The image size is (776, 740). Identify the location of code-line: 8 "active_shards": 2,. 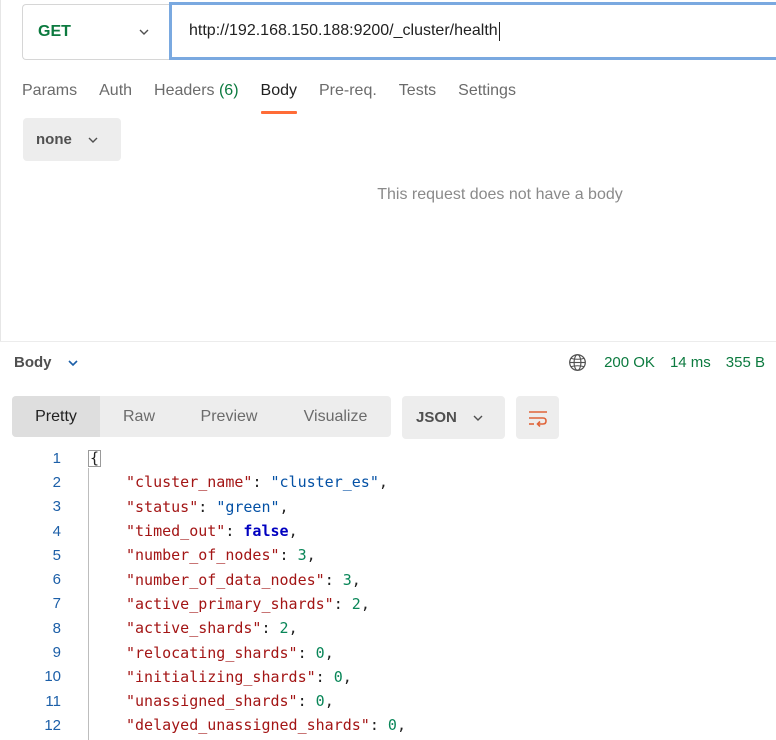
(388, 628).